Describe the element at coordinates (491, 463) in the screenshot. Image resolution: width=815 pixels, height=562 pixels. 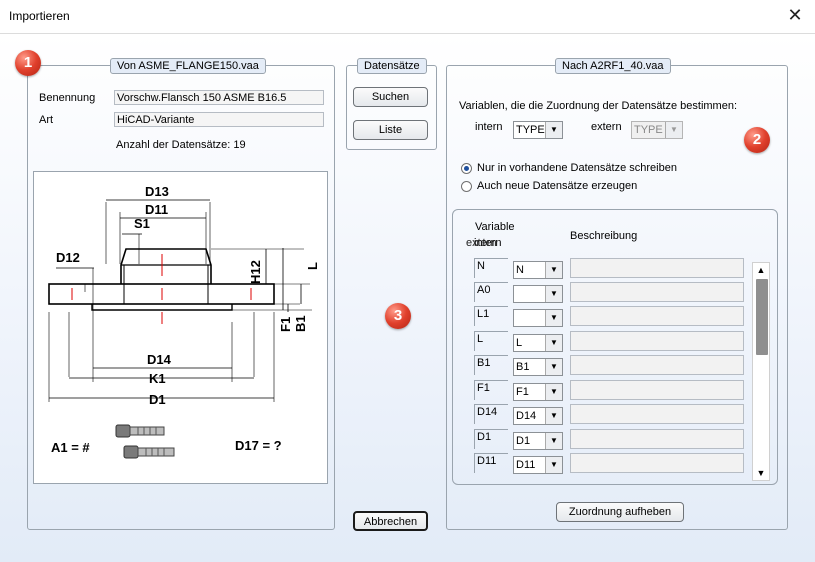
I see `variable-intern: D11` at that location.